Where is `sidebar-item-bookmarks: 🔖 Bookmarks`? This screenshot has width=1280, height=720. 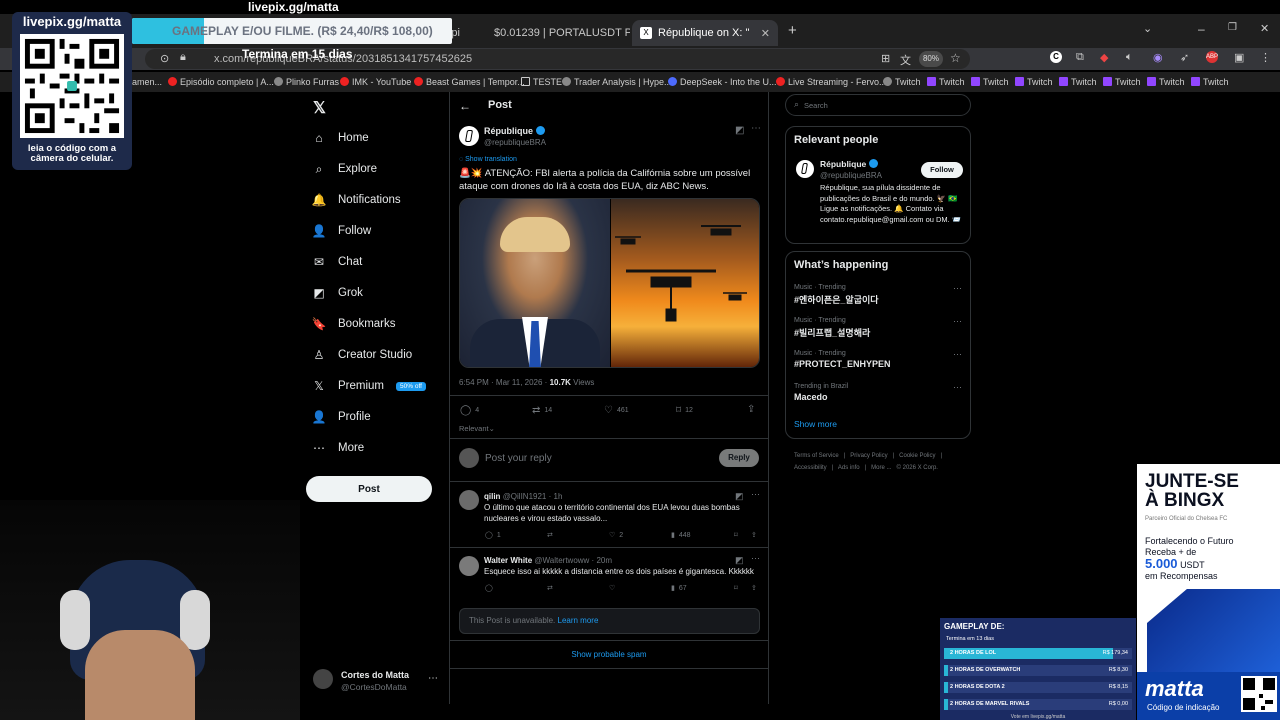 sidebar-item-bookmarks: 🔖 Bookmarks is located at coordinates (354, 324).